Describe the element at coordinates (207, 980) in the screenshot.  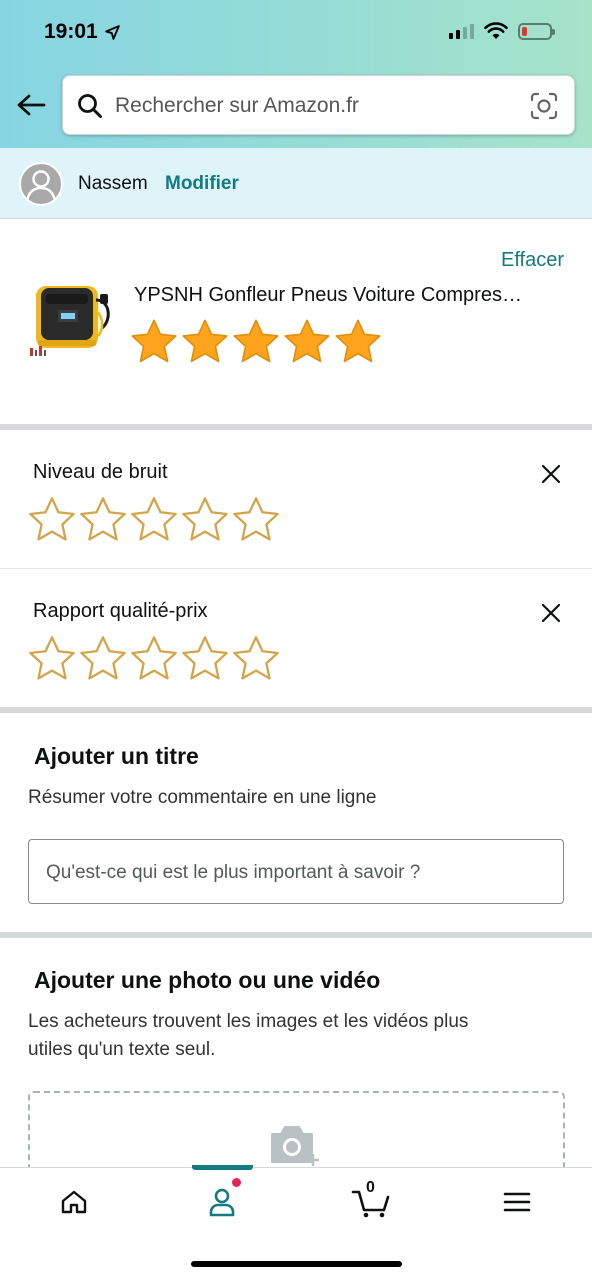
I see `add-media-heading: Ajouter une photo ou une vidéo` at that location.